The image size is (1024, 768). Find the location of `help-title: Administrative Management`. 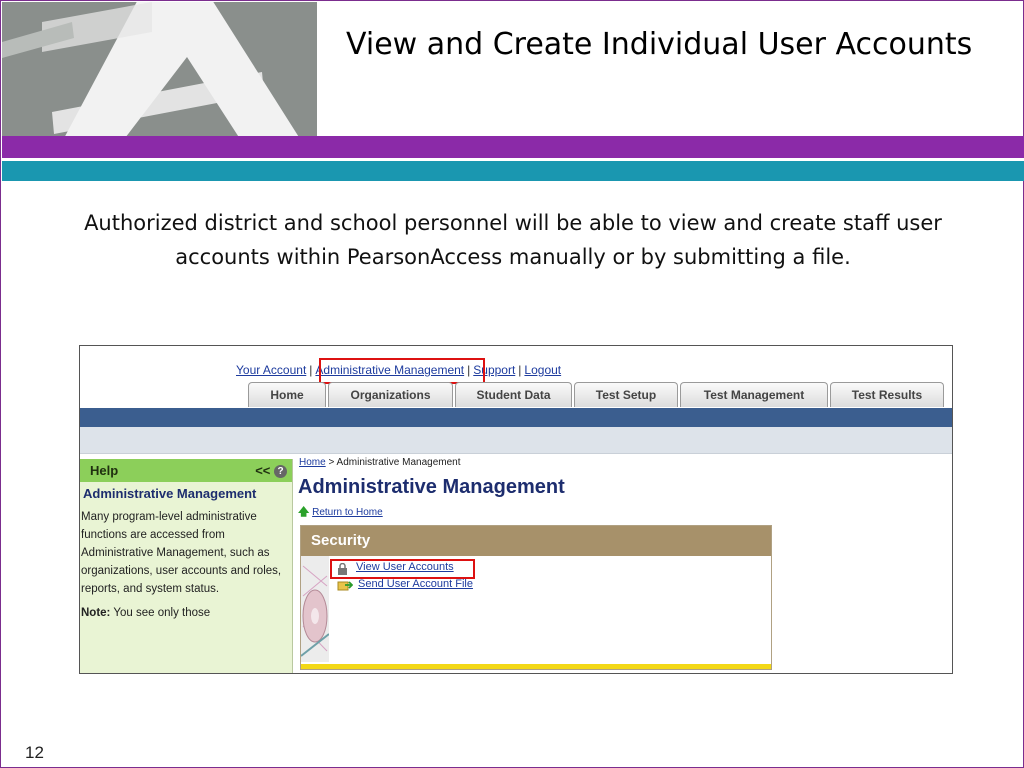

help-title: Administrative Management is located at coordinates (170, 493).